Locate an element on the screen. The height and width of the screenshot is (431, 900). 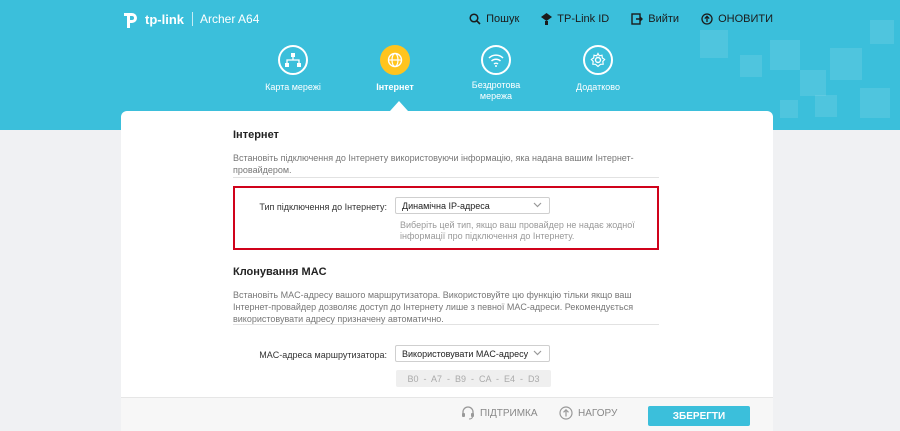
router-mac-select: Використовувати MAC-адресу is located at coordinates (472, 353).